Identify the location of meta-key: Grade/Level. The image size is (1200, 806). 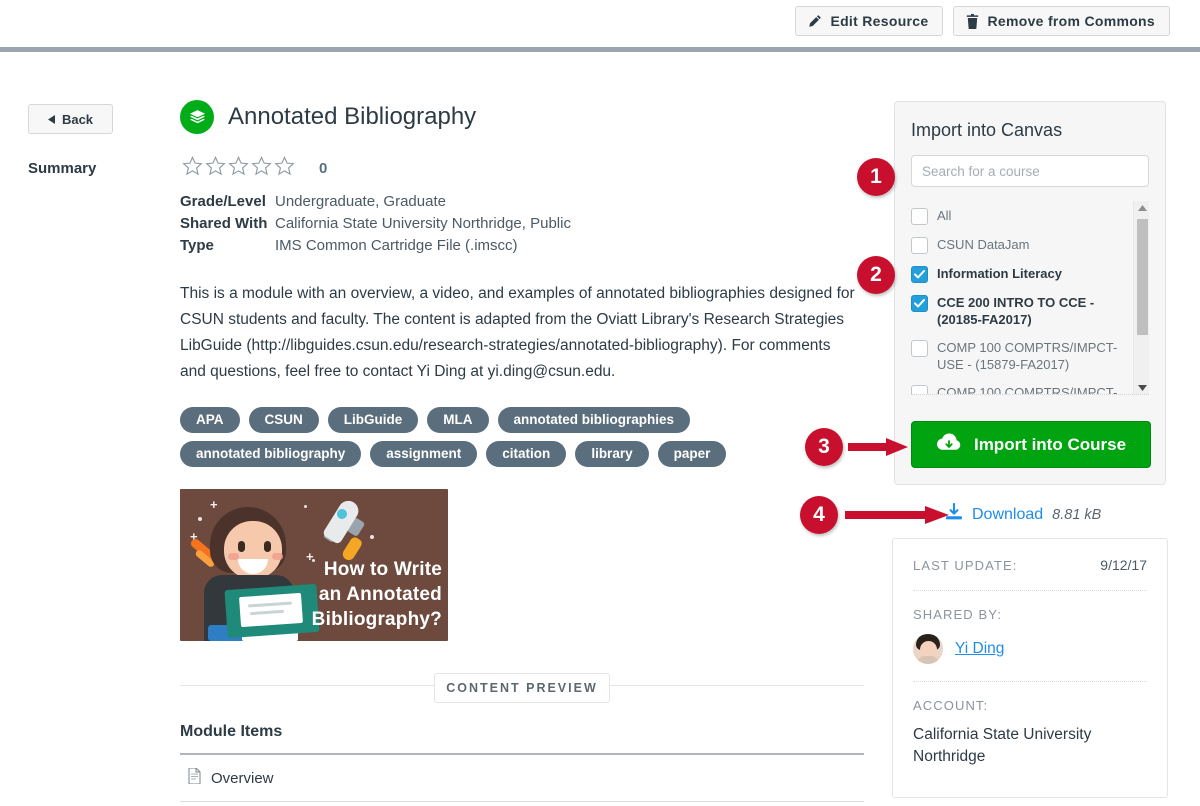
(223, 201).